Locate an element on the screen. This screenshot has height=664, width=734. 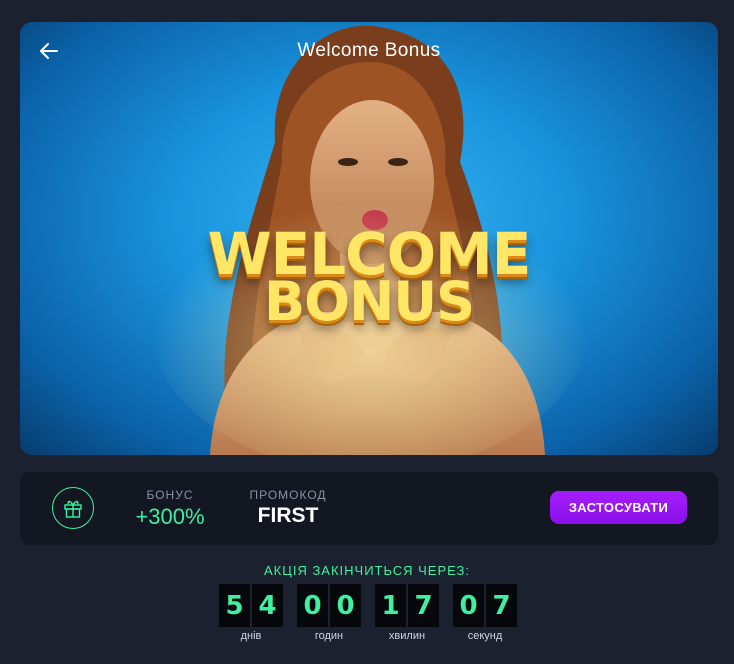
bonus-value: +300% is located at coordinates (170, 516).